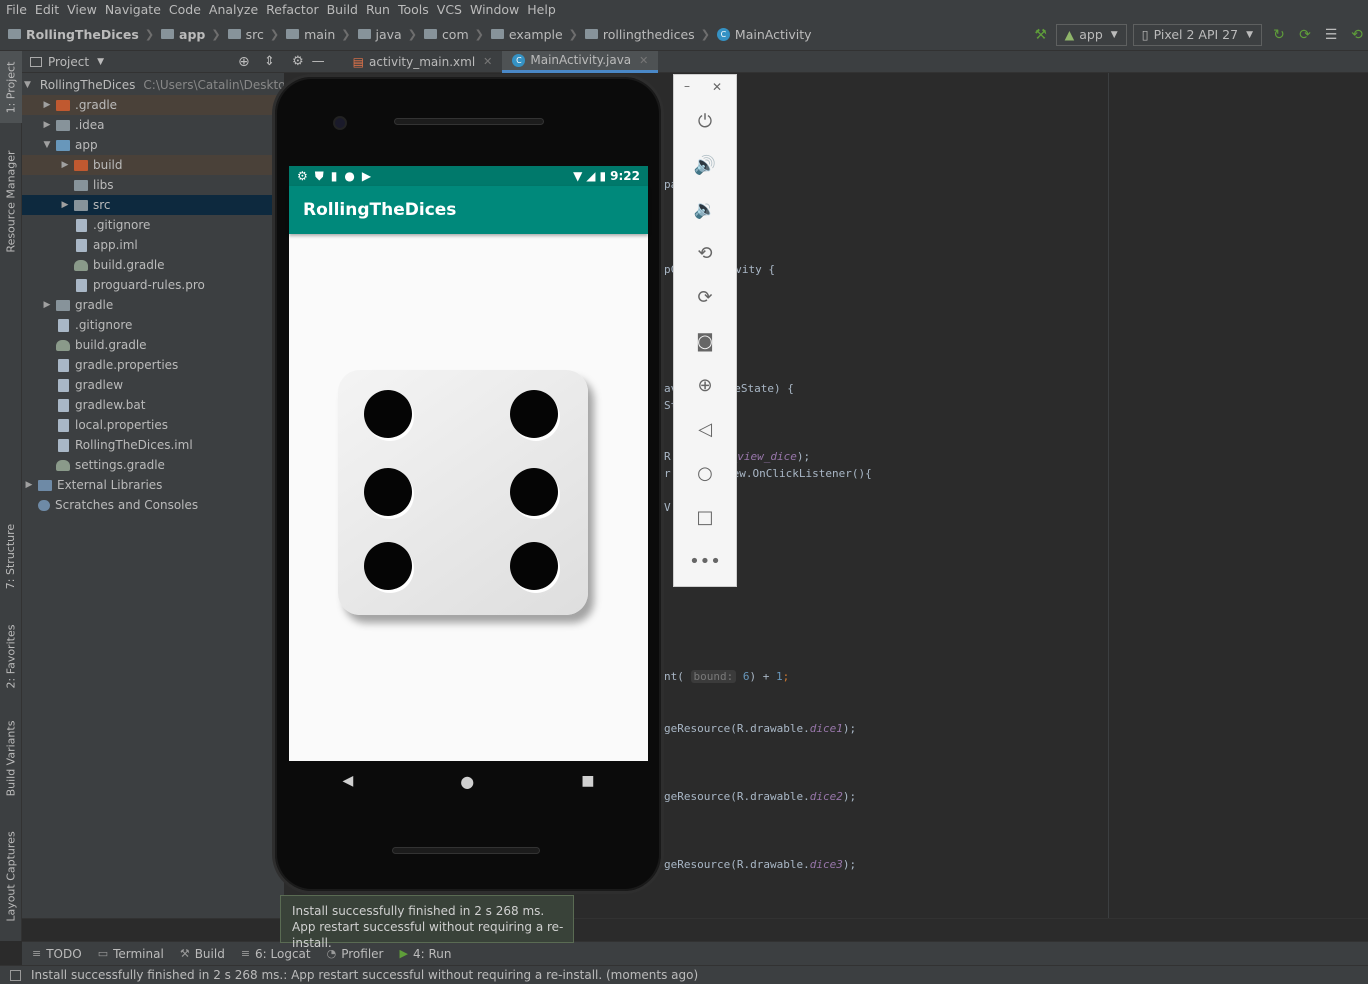 The height and width of the screenshot is (984, 1368). I want to click on back-icon: ◁, so click(705, 429).